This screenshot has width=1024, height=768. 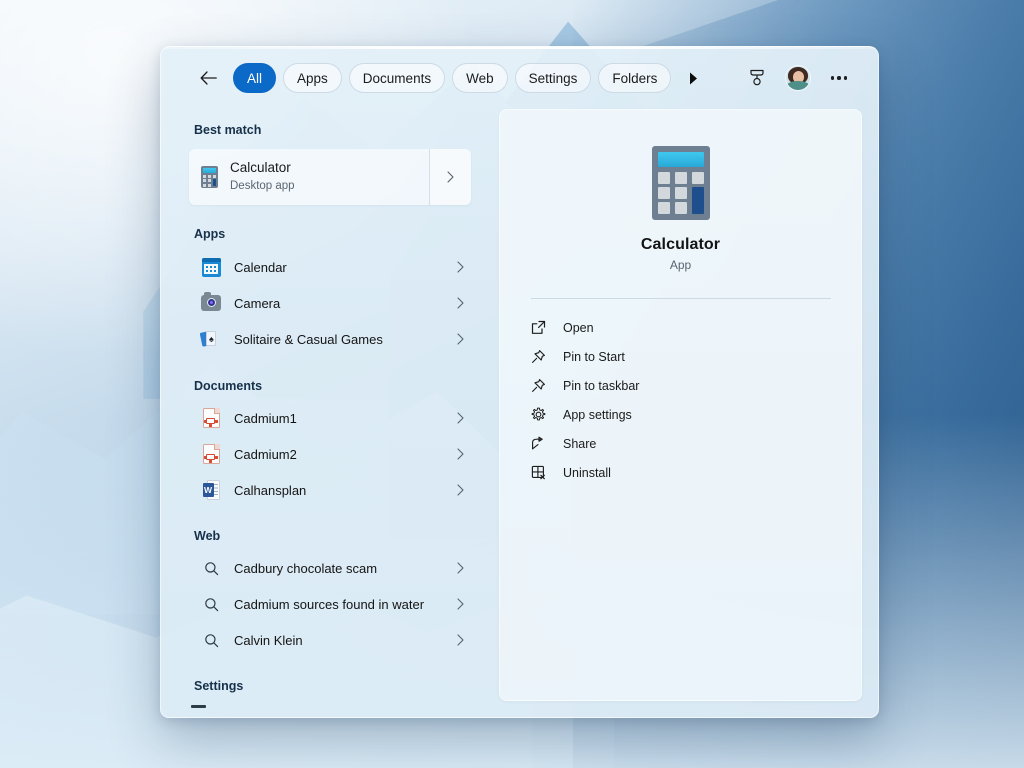 I want to click on result-label: Cadmium1, so click(x=265, y=418).